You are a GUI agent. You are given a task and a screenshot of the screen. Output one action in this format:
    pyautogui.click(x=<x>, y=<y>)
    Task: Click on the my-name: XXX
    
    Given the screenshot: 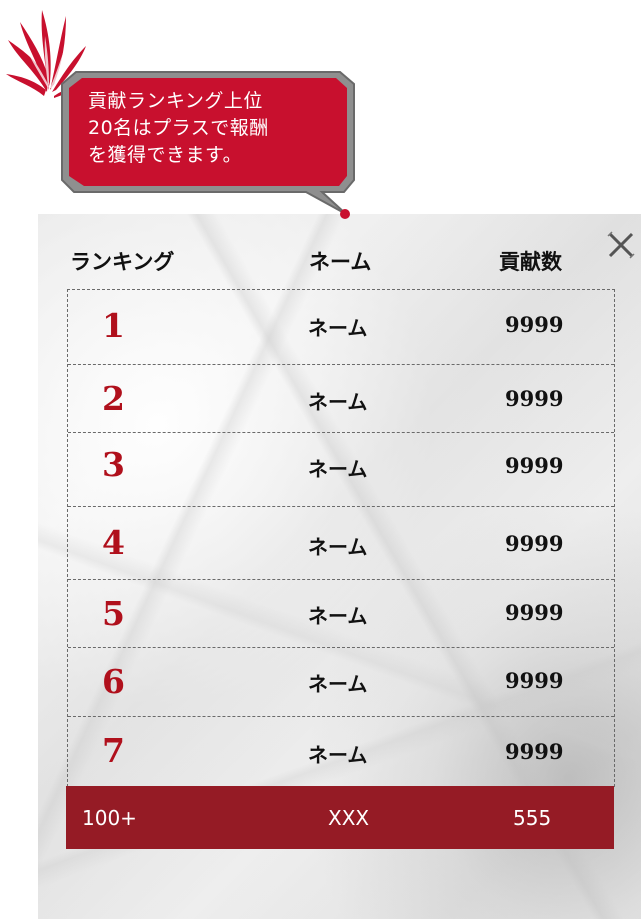 What is the action you would take?
    pyautogui.click(x=349, y=818)
    